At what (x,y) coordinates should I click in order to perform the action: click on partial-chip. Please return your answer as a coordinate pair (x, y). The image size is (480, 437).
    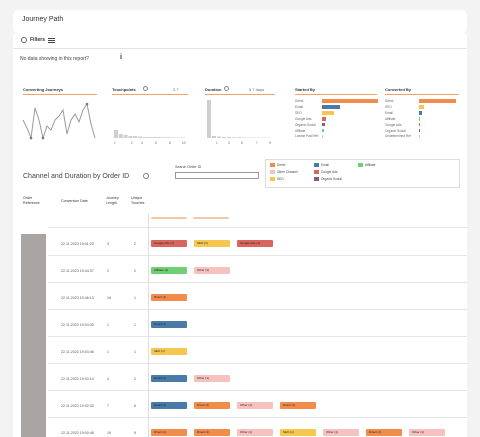
    Looking at the image, I should click on (169, 218).